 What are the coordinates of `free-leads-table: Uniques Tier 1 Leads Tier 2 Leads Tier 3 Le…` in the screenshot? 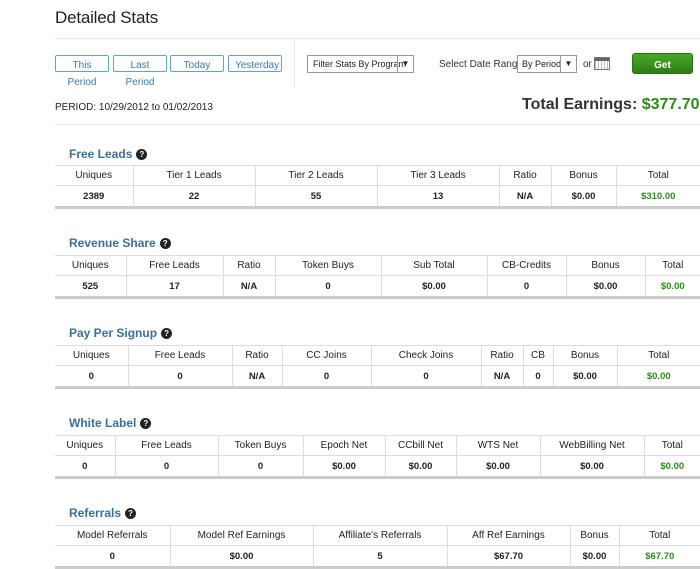 It's located at (377, 187).